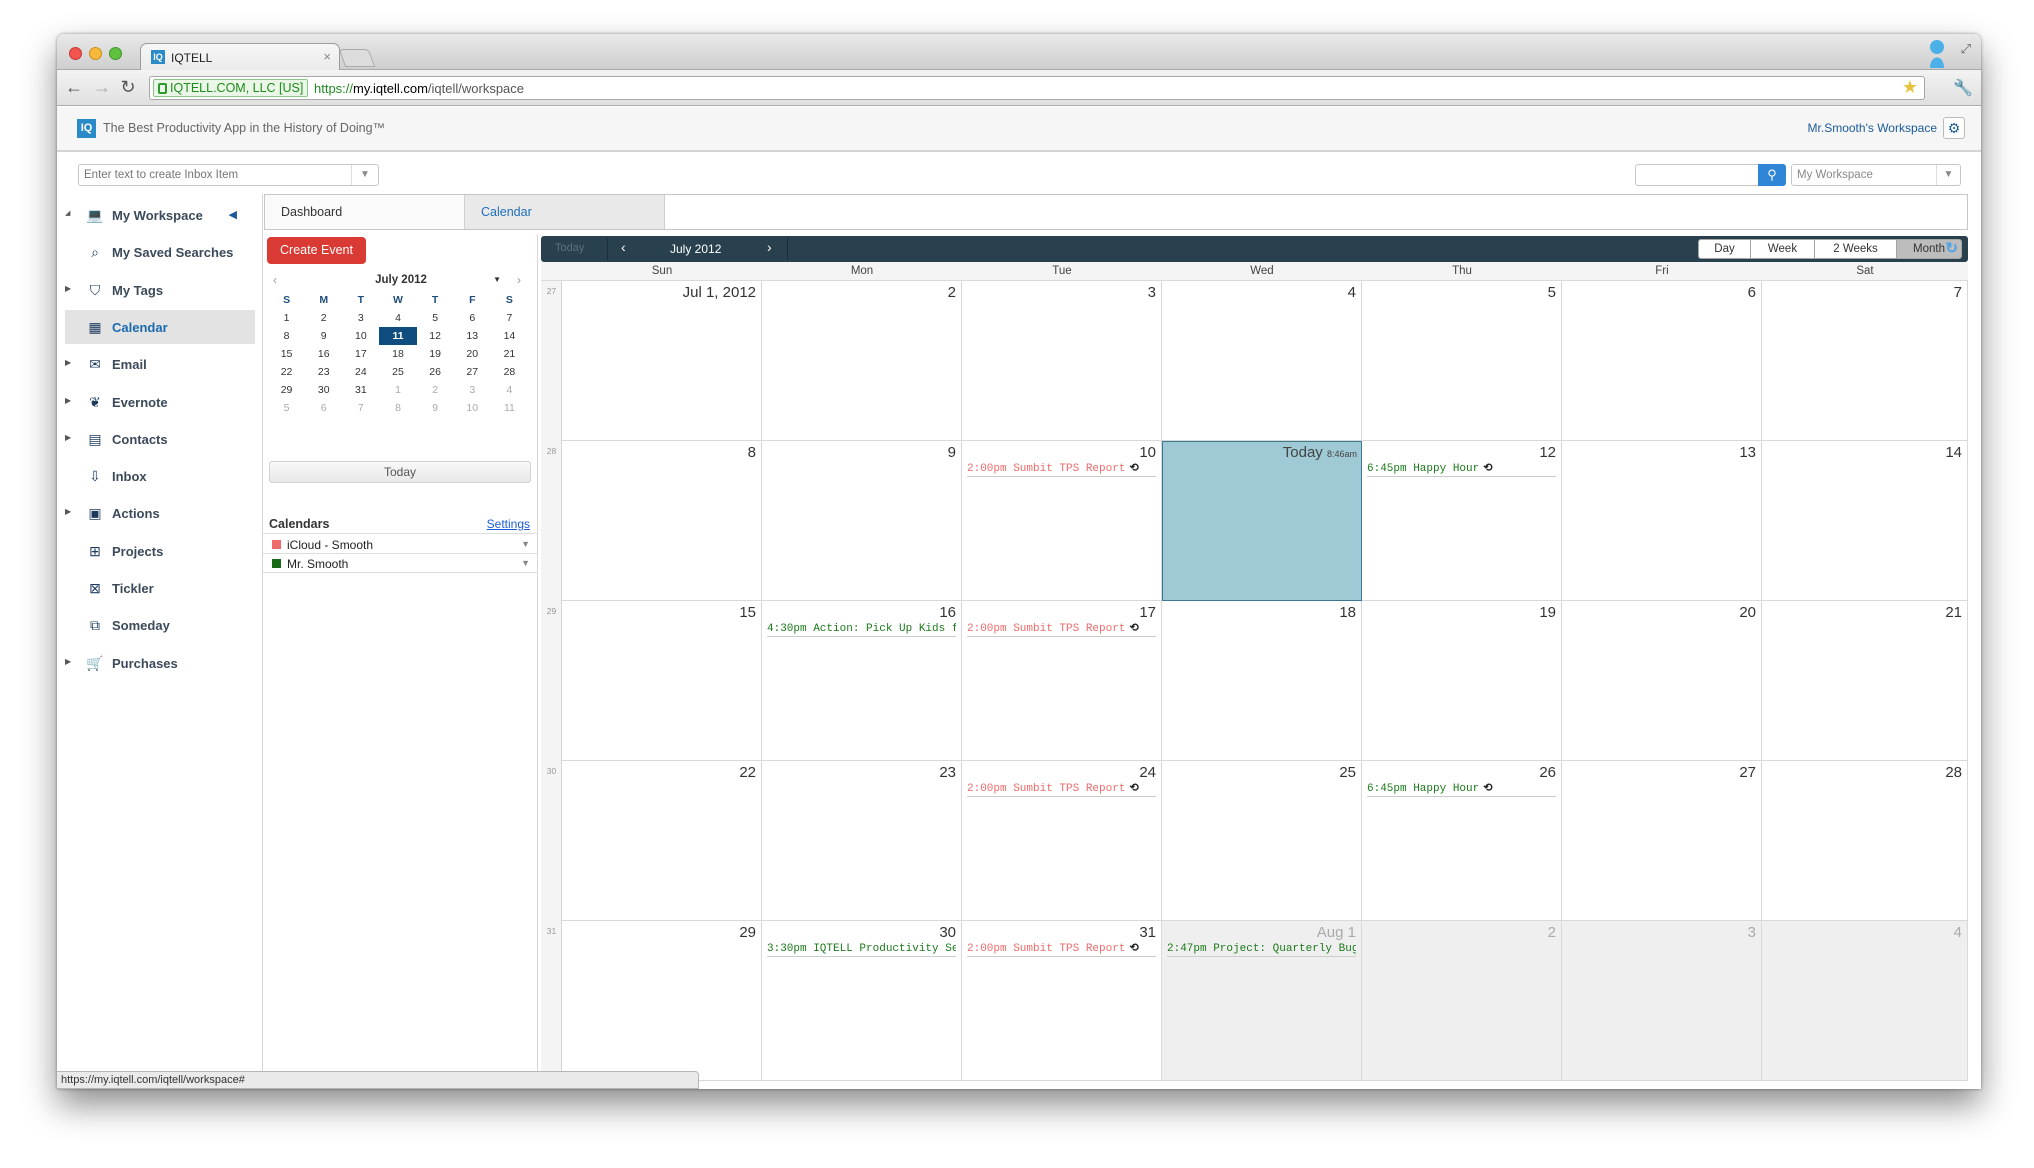 The image size is (2034, 1168). Describe the element at coordinates (1951, 248) in the screenshot. I see `refresh-icon: ↻` at that location.